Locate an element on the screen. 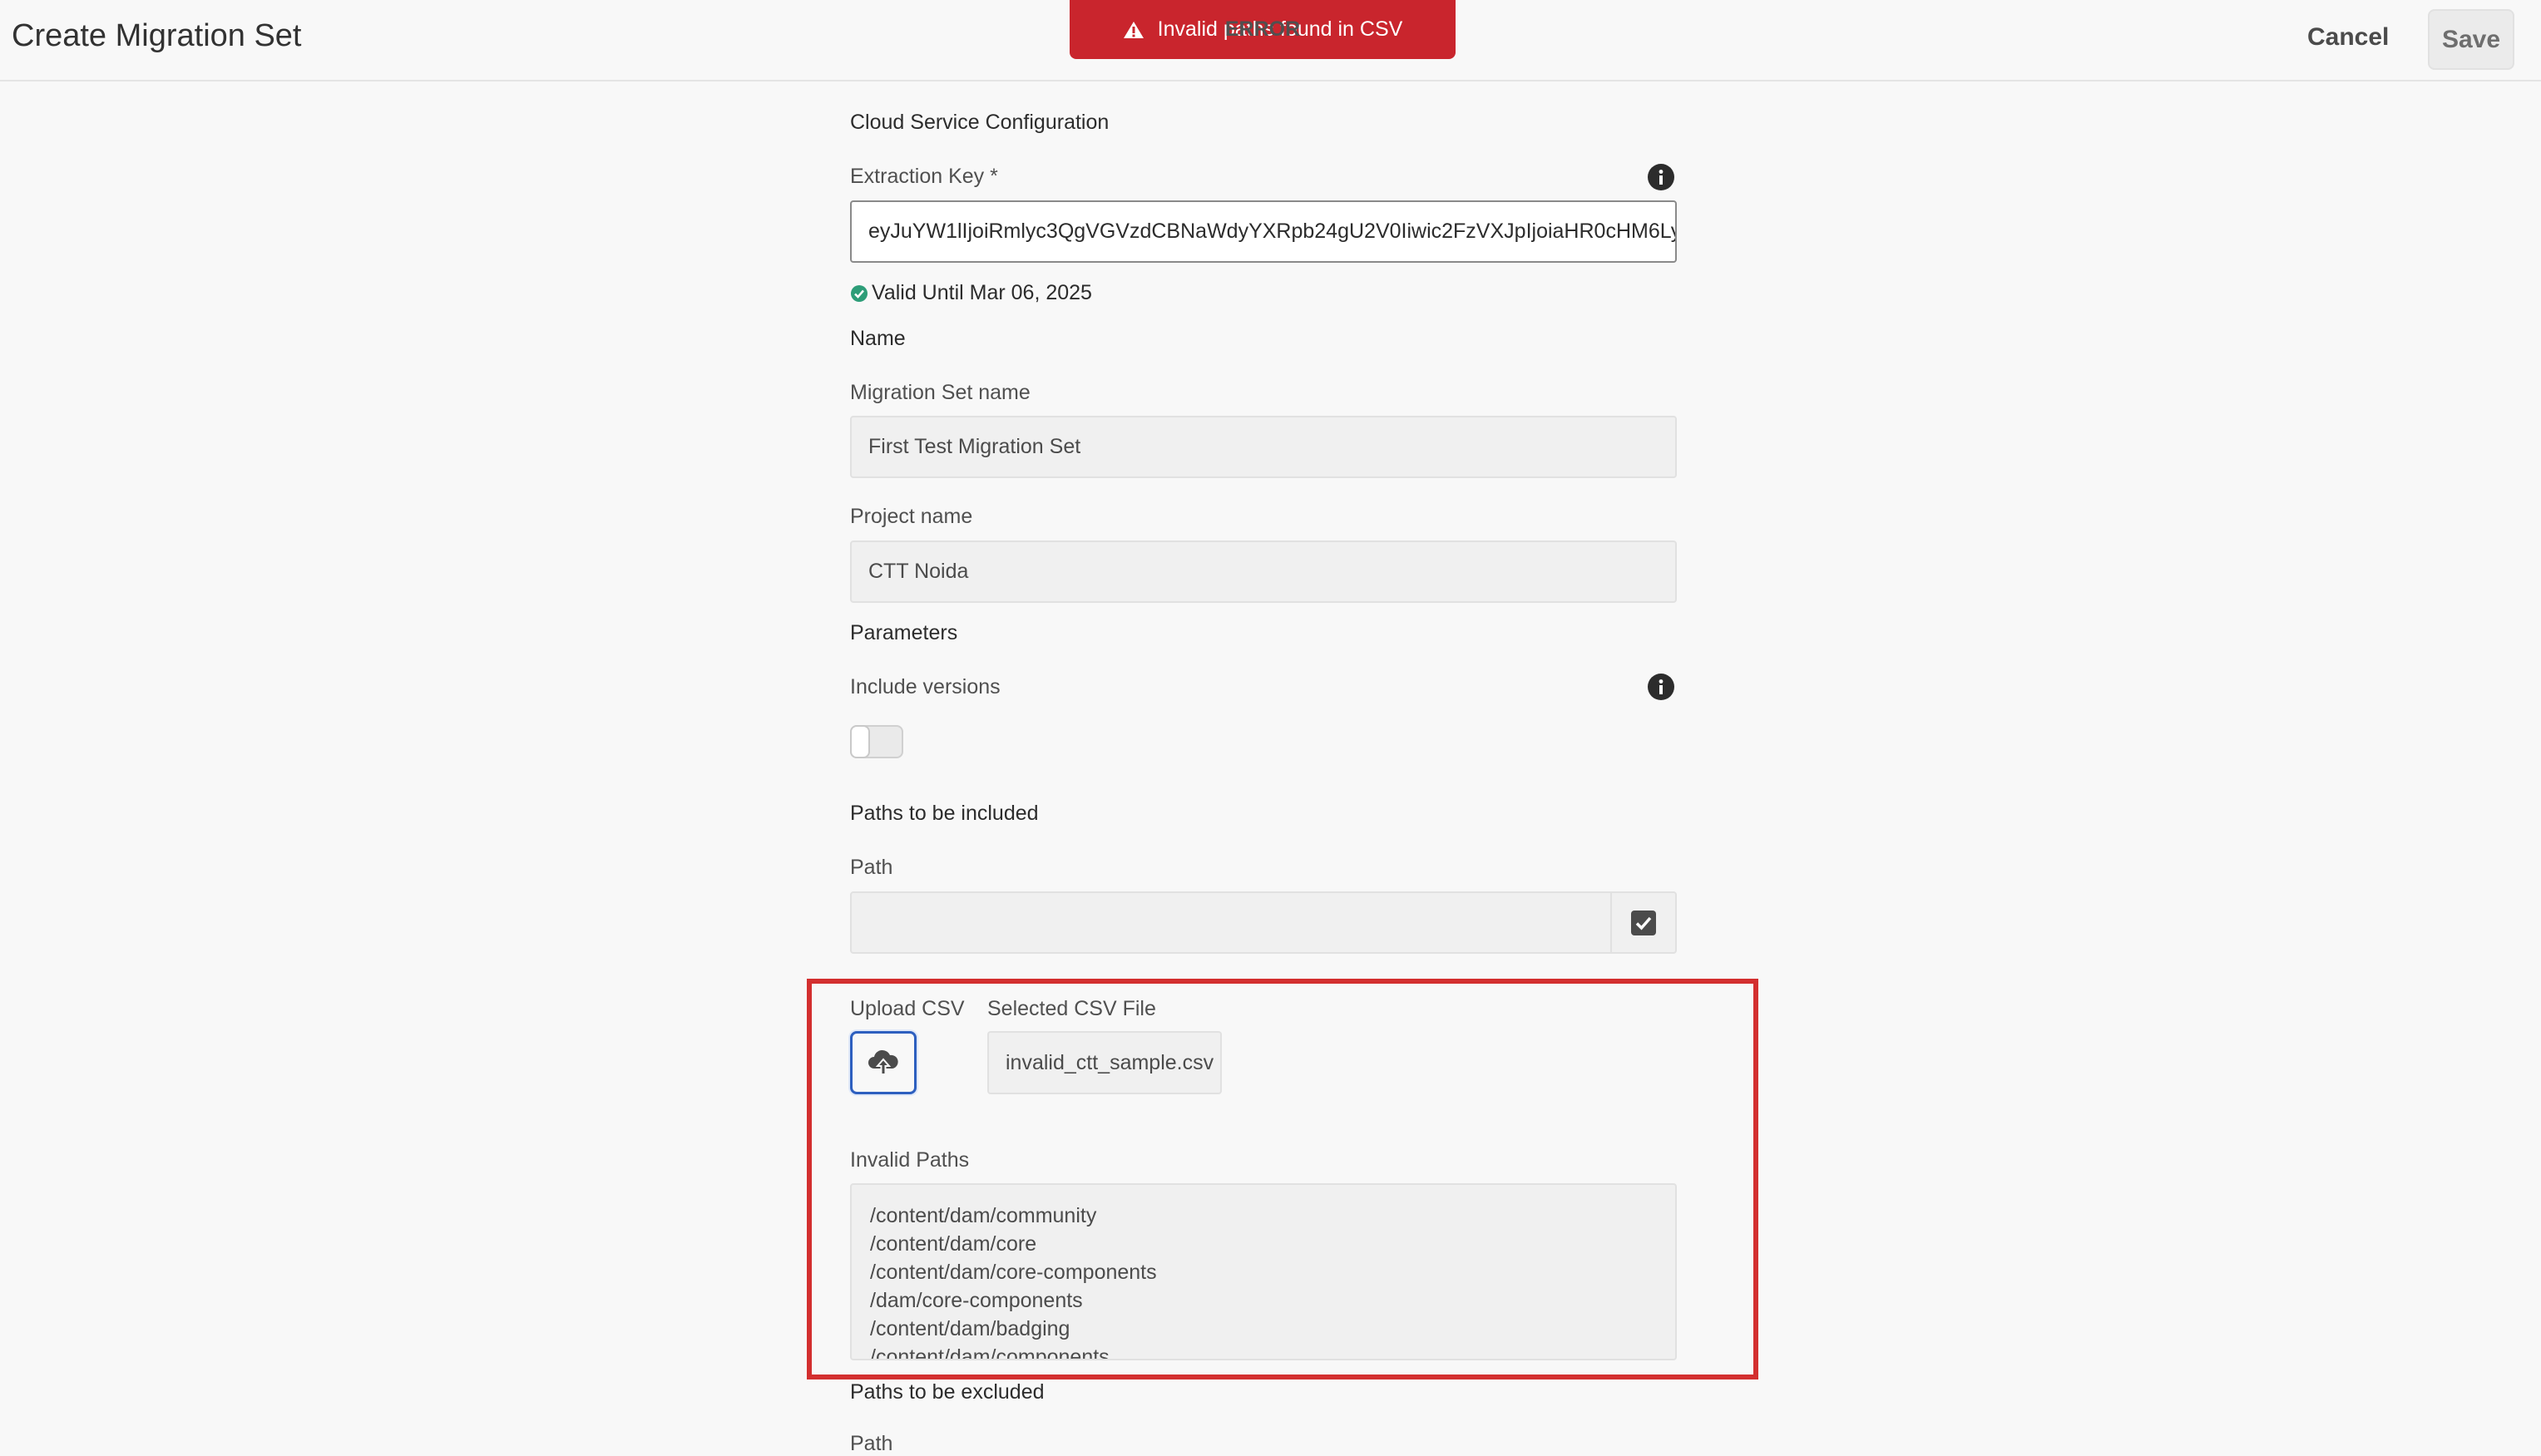  list-item: /content/dam/badging is located at coordinates (970, 1328).